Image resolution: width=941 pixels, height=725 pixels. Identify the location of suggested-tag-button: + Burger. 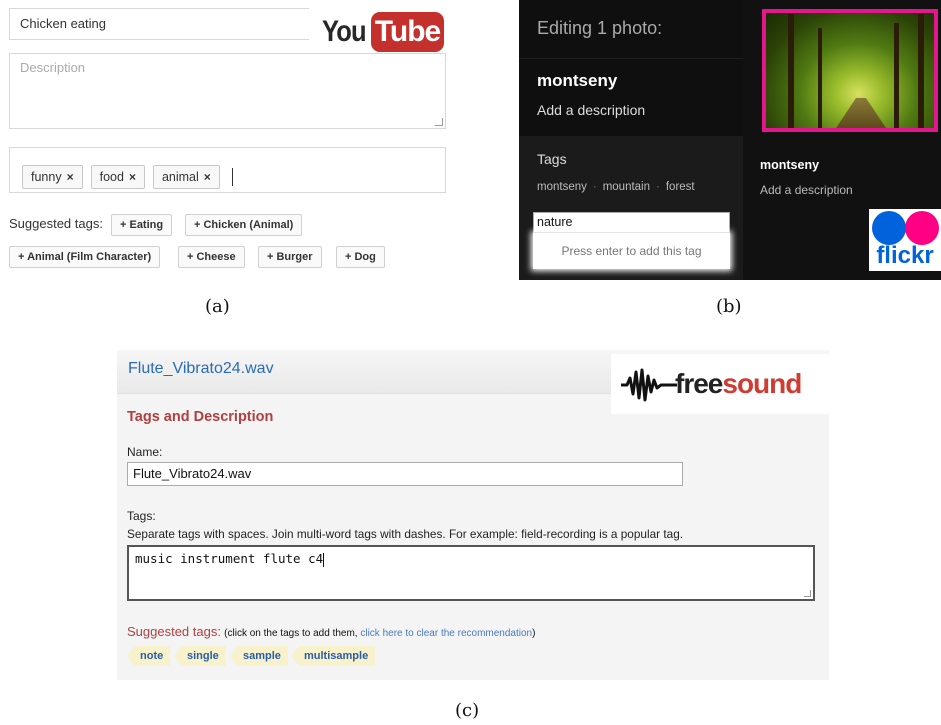
(290, 257).